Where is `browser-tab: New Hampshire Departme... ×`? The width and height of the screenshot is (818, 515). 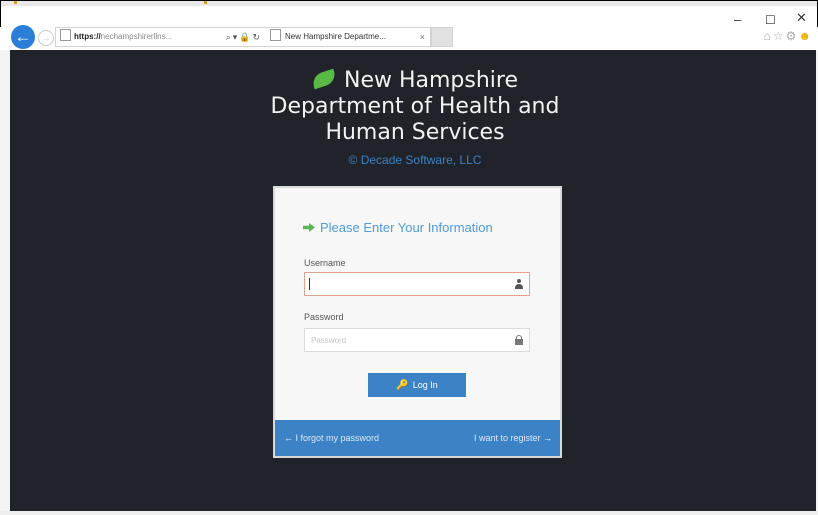
browser-tab: New Hampshire Departme... × is located at coordinates (348, 37).